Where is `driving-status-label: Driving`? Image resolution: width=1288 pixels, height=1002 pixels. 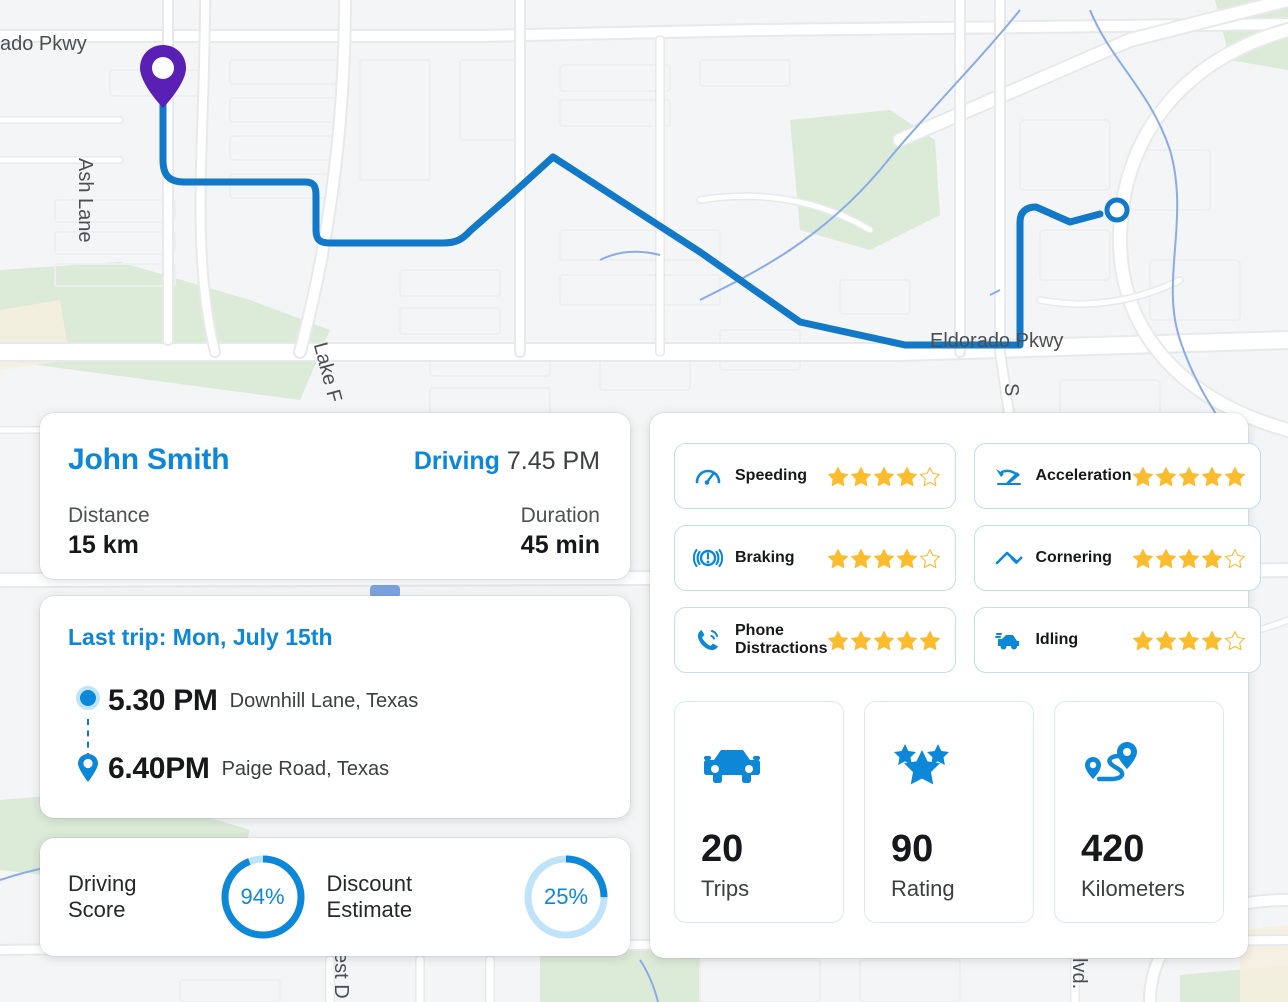 driving-status-label: Driving is located at coordinates (456, 461).